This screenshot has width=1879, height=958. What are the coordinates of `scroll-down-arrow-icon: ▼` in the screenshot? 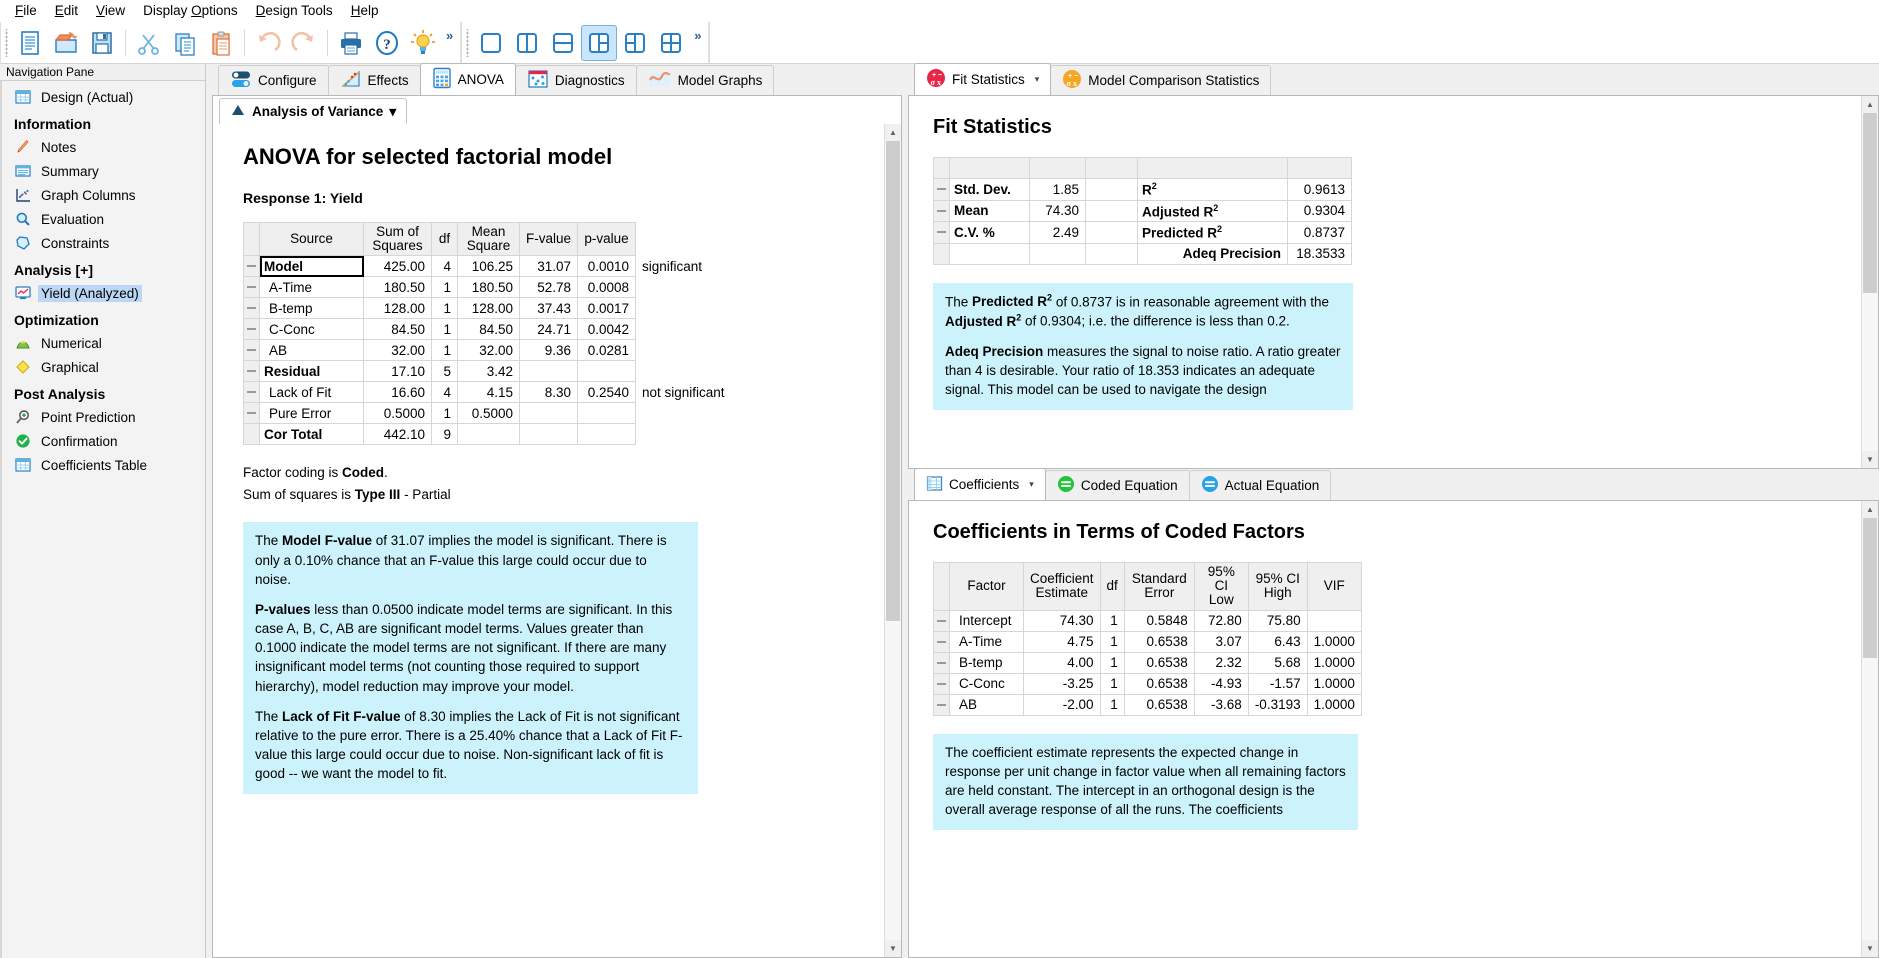 It's located at (1870, 948).